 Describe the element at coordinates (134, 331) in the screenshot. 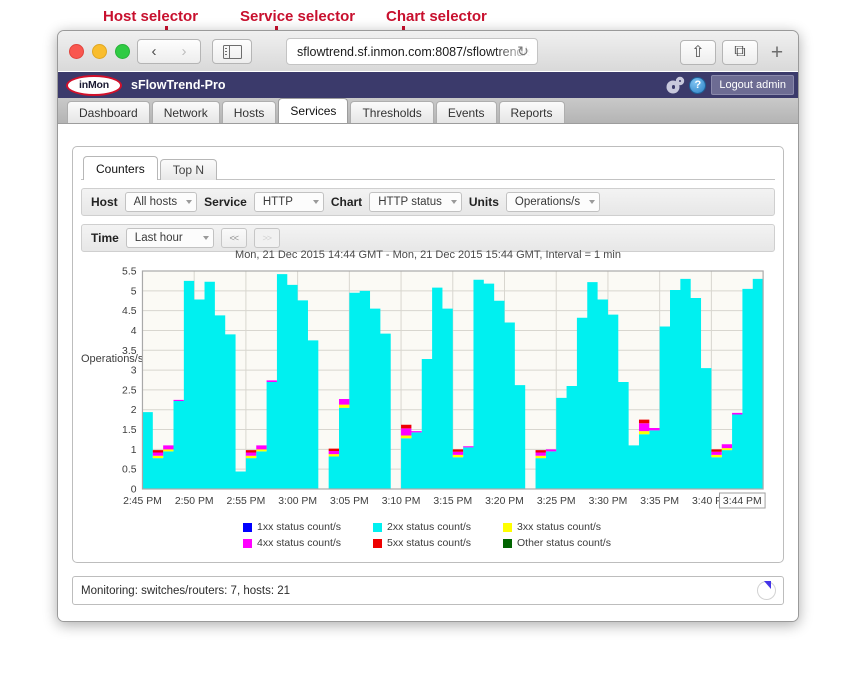

I see `y-tick-label: 4` at that location.